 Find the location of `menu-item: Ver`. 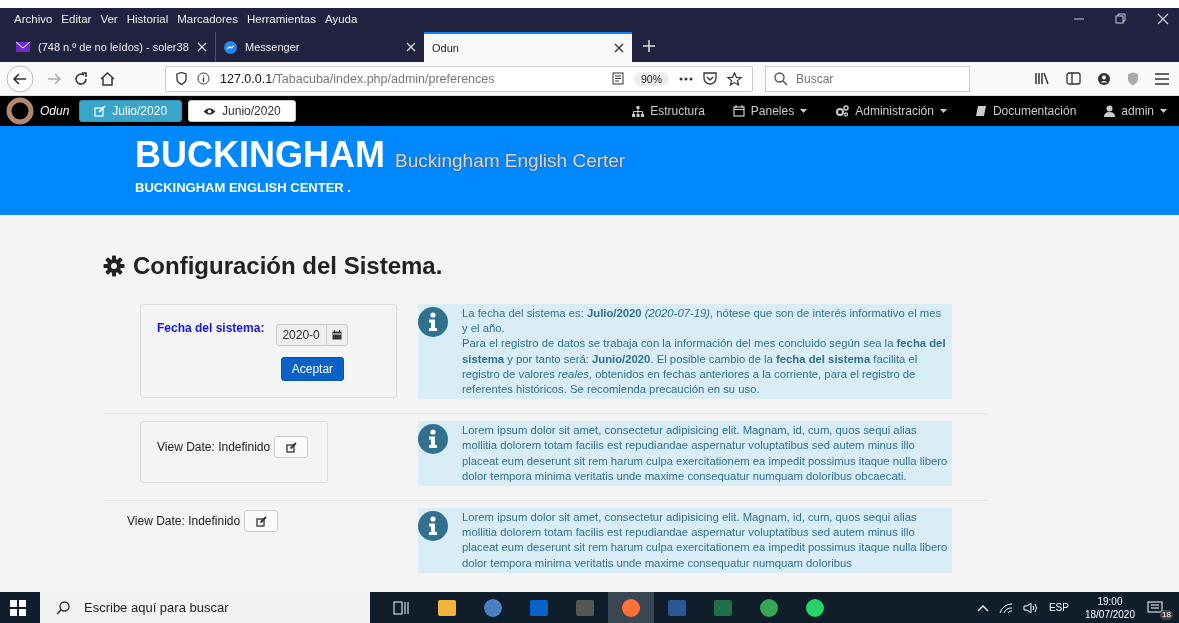

menu-item: Ver is located at coordinates (109, 19).